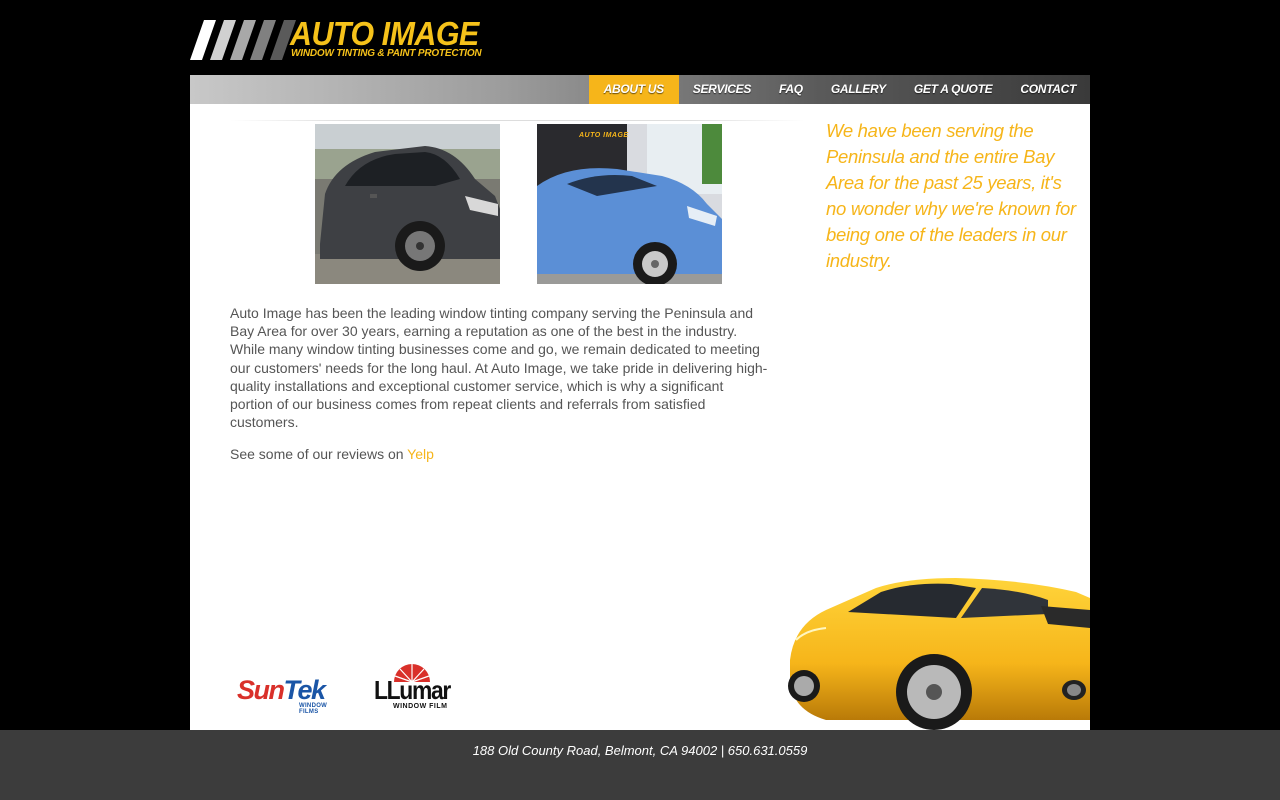  I want to click on divider, so click(517, 120).